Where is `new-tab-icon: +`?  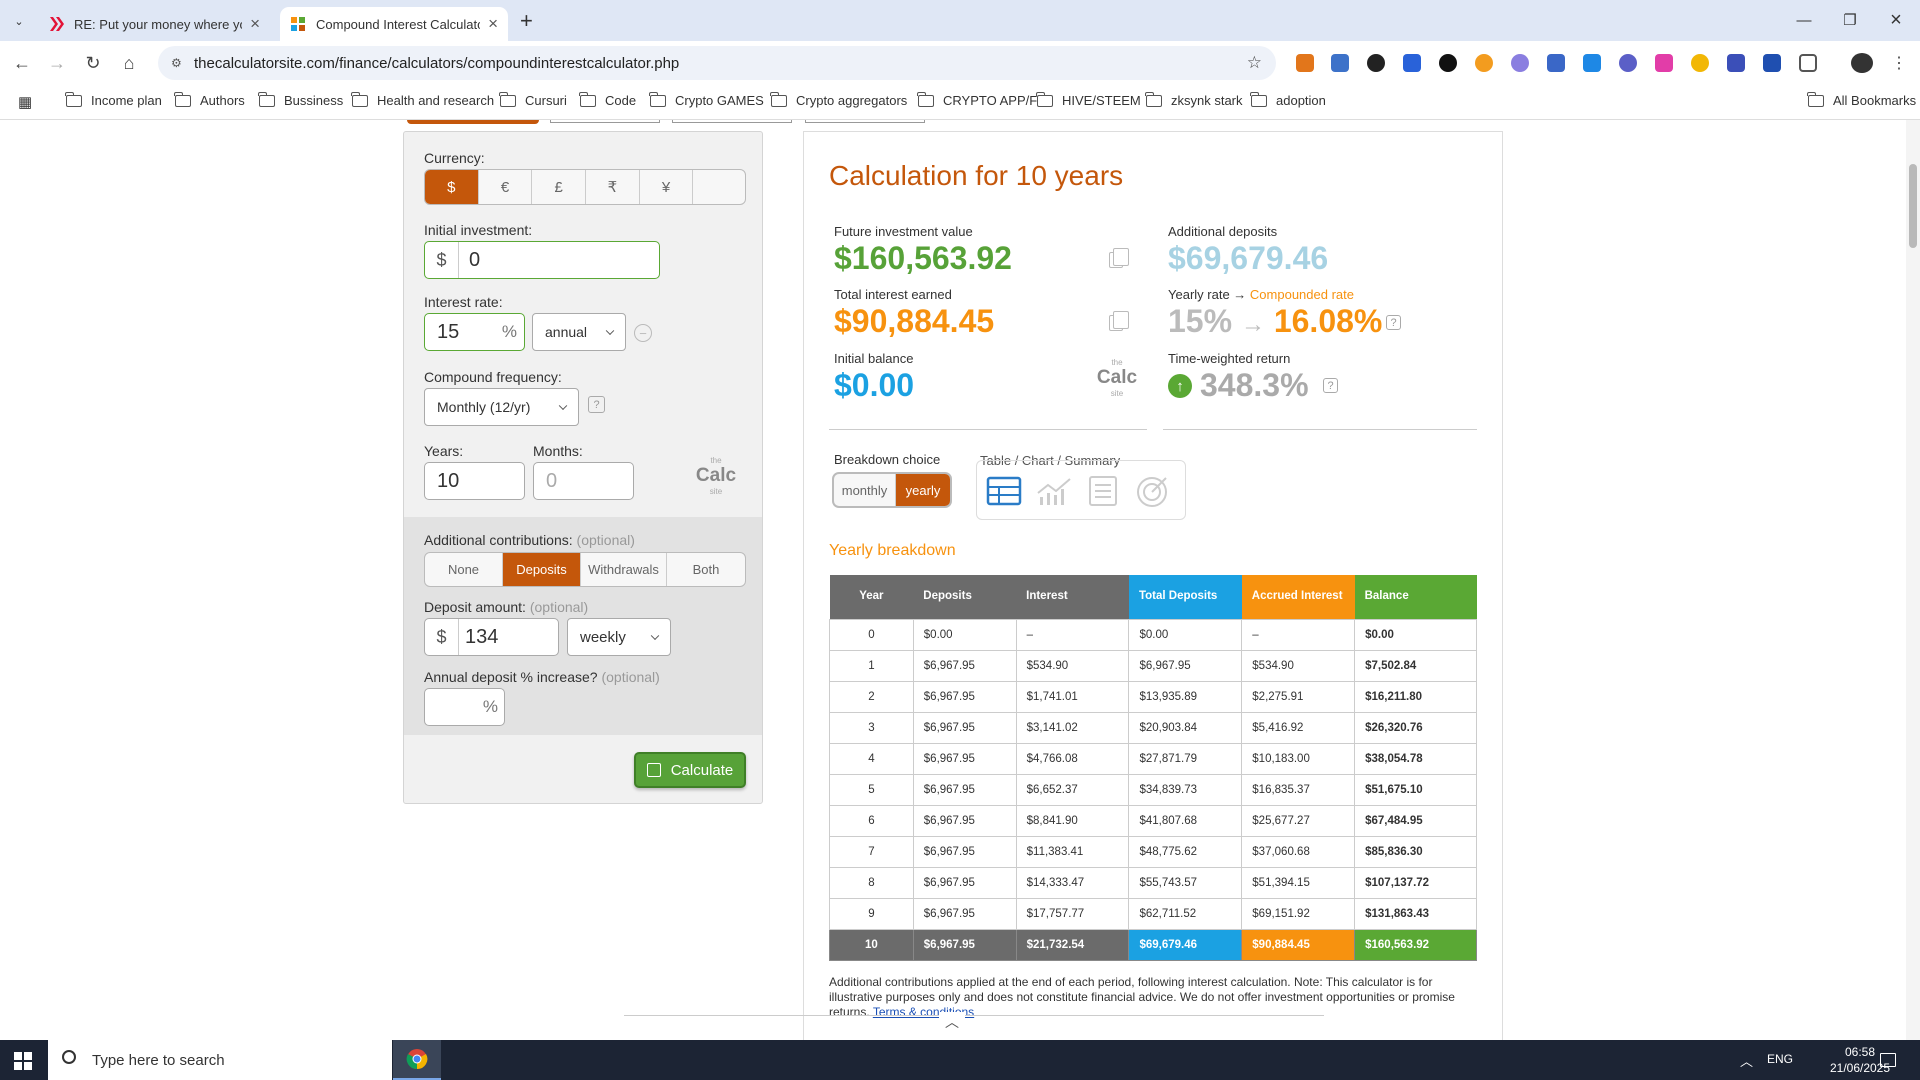 new-tab-icon: + is located at coordinates (526, 21).